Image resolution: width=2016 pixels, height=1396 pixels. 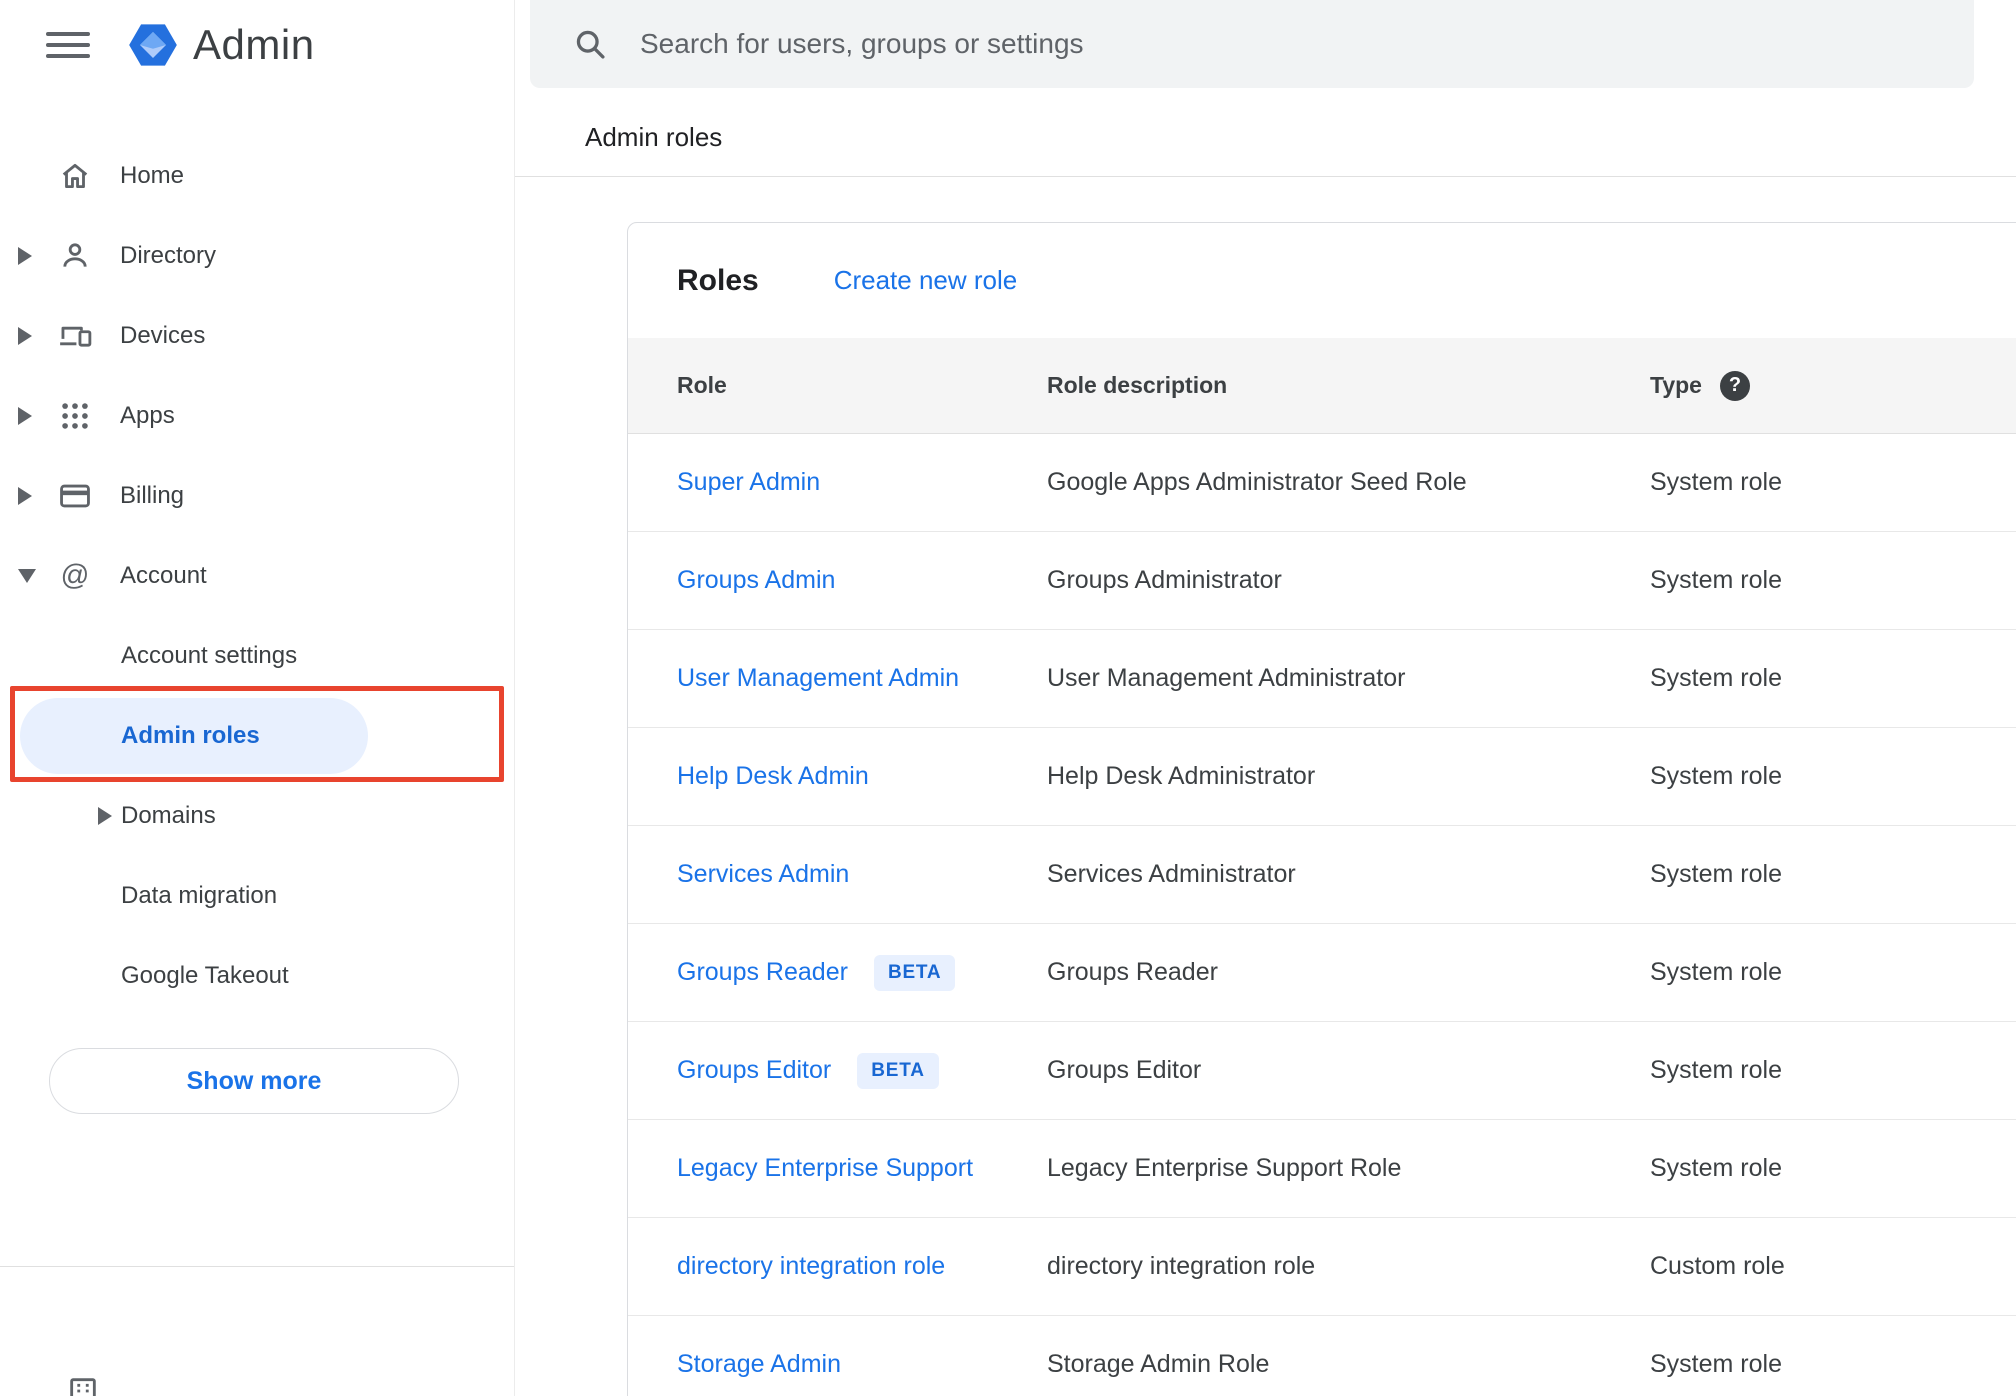 What do you see at coordinates (1158, 1364) in the screenshot?
I see `role-description: Storage Admin Role` at bounding box center [1158, 1364].